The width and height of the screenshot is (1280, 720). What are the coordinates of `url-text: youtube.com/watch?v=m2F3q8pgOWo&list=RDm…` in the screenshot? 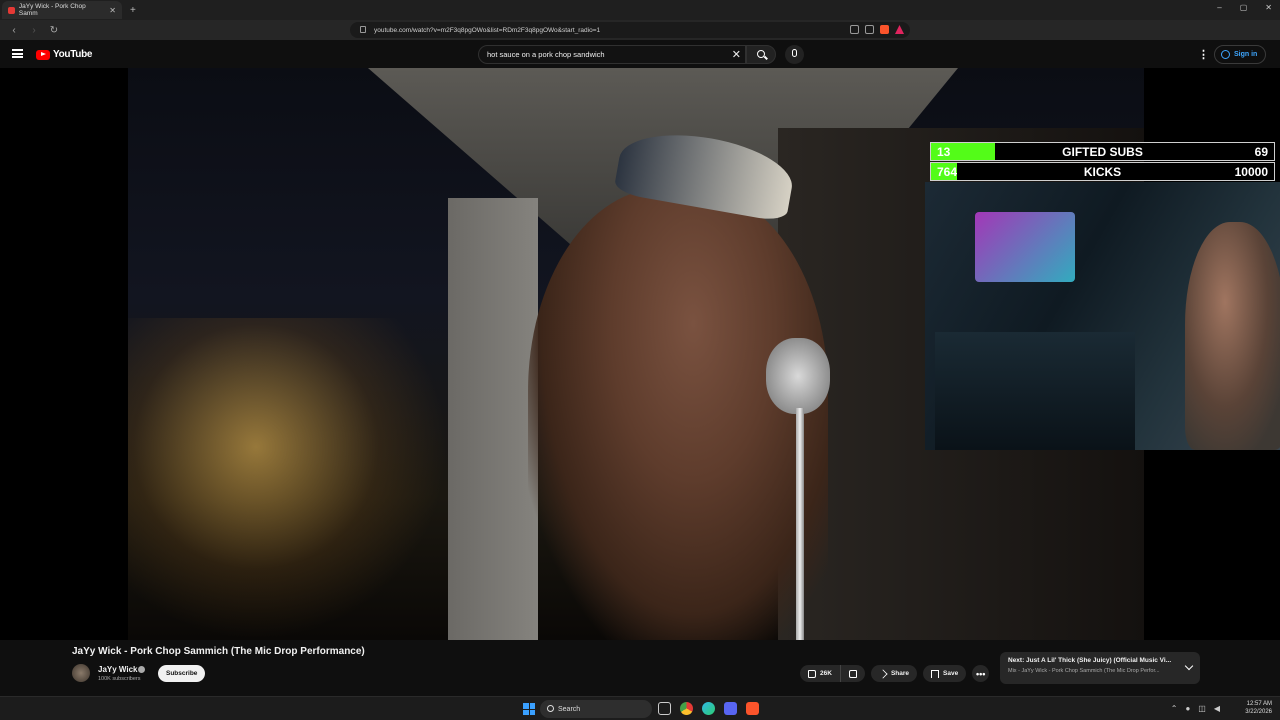 It's located at (487, 30).